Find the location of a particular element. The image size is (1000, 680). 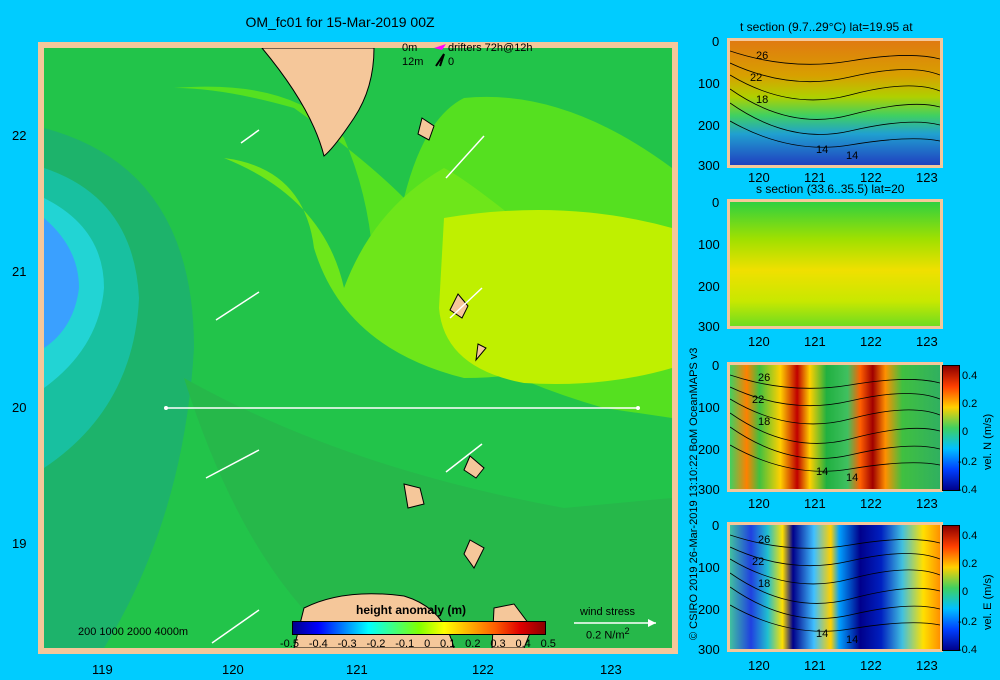

map-xtick-120: 120 is located at coordinates (233, 669).